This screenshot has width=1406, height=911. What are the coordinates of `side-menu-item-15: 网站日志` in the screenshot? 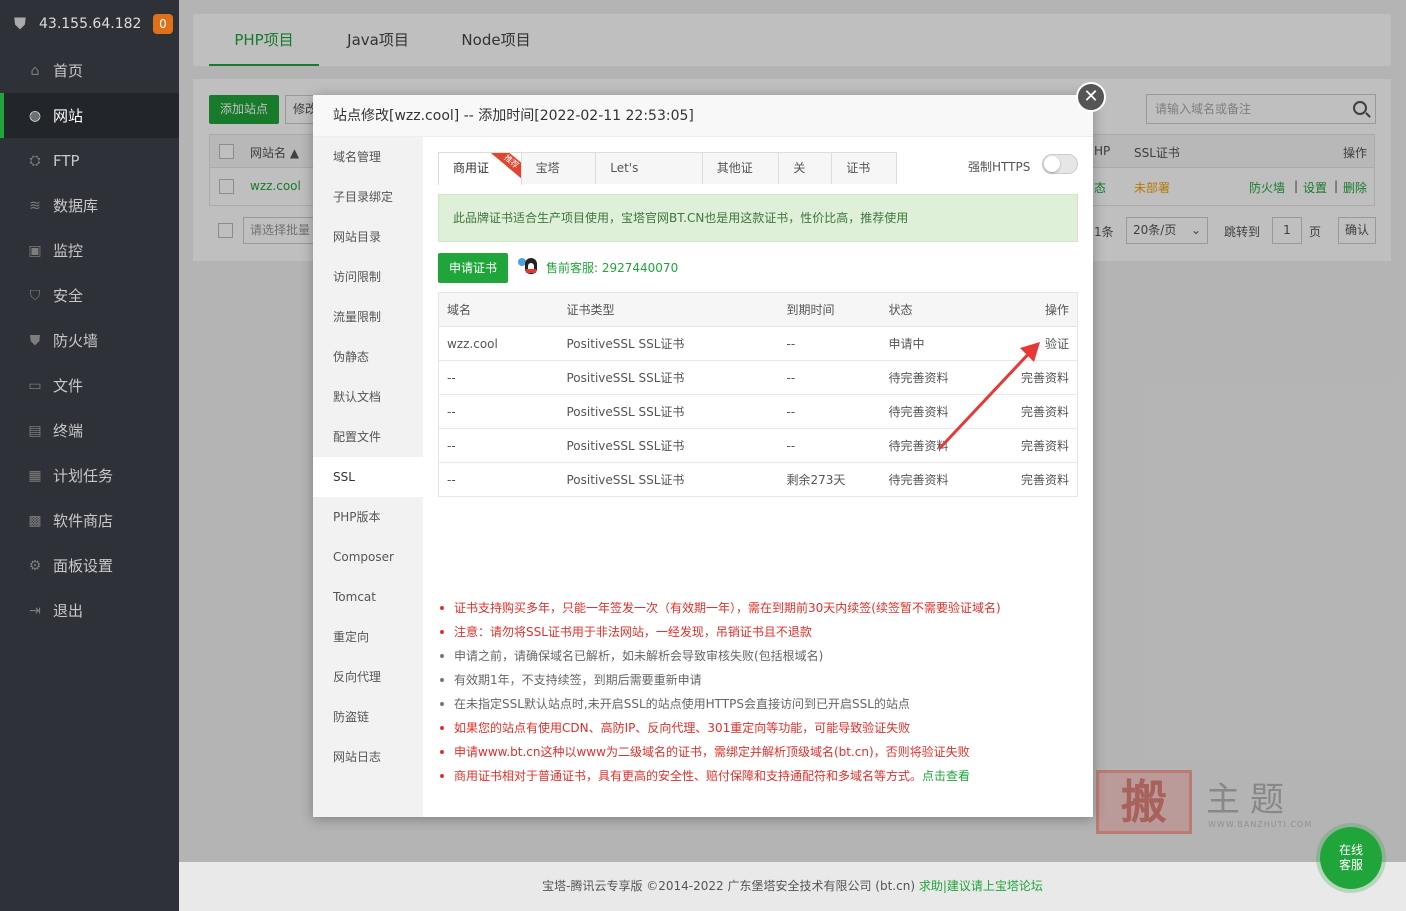 It's located at (368, 757).